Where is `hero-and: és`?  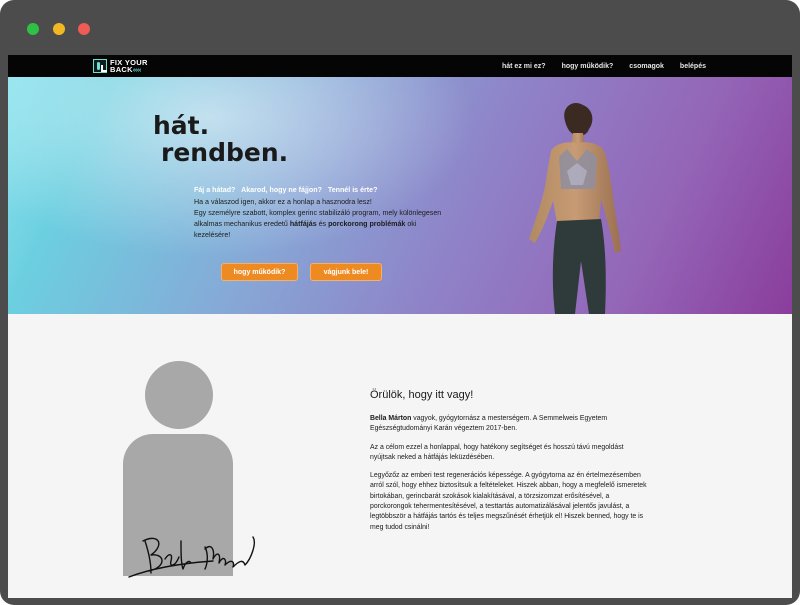 hero-and: és is located at coordinates (322, 224).